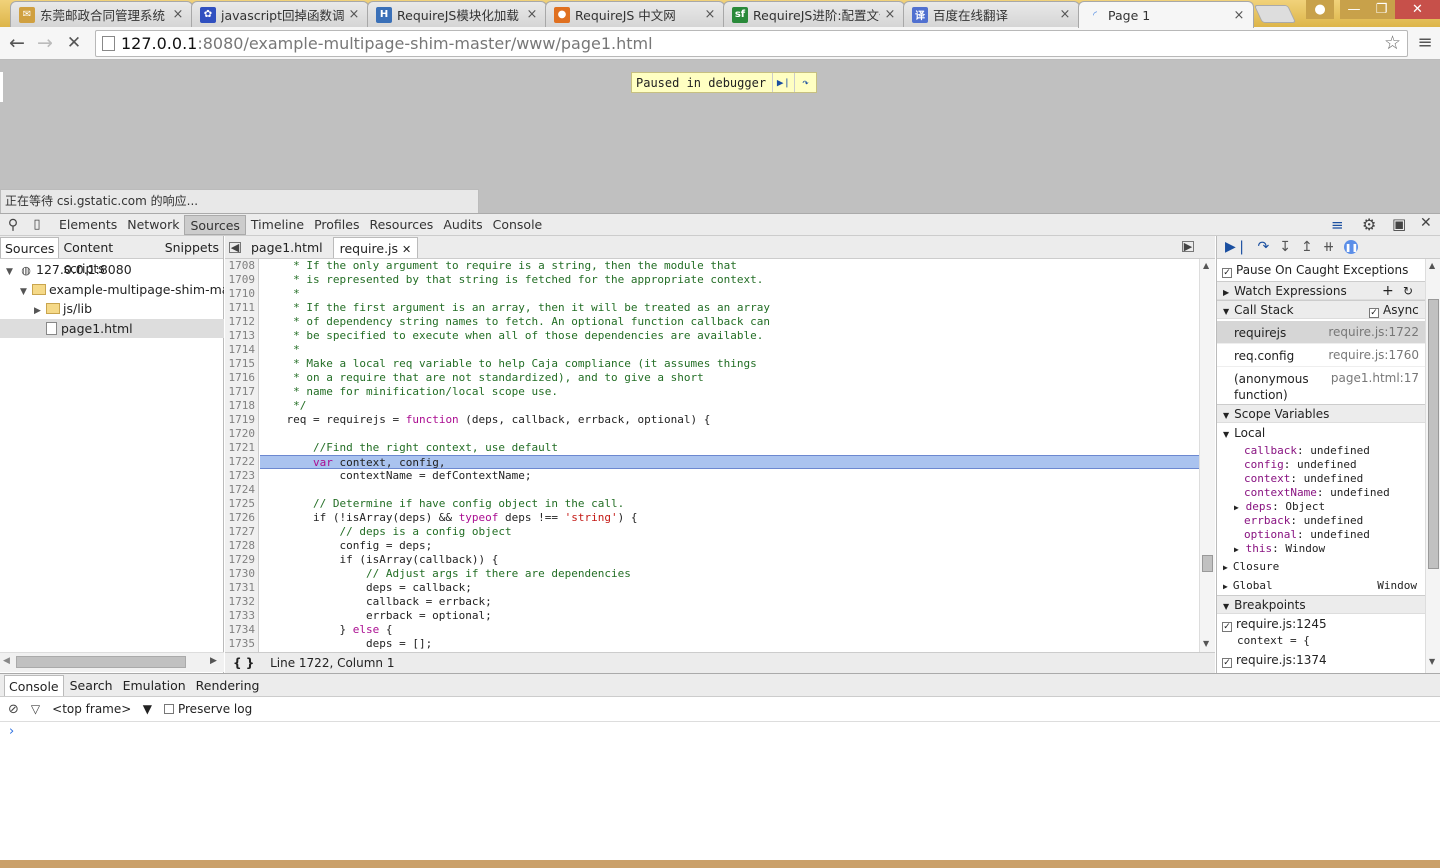  Describe the element at coordinates (1394, 310) in the screenshot. I see `async-checkbox: ✓ Async` at that location.